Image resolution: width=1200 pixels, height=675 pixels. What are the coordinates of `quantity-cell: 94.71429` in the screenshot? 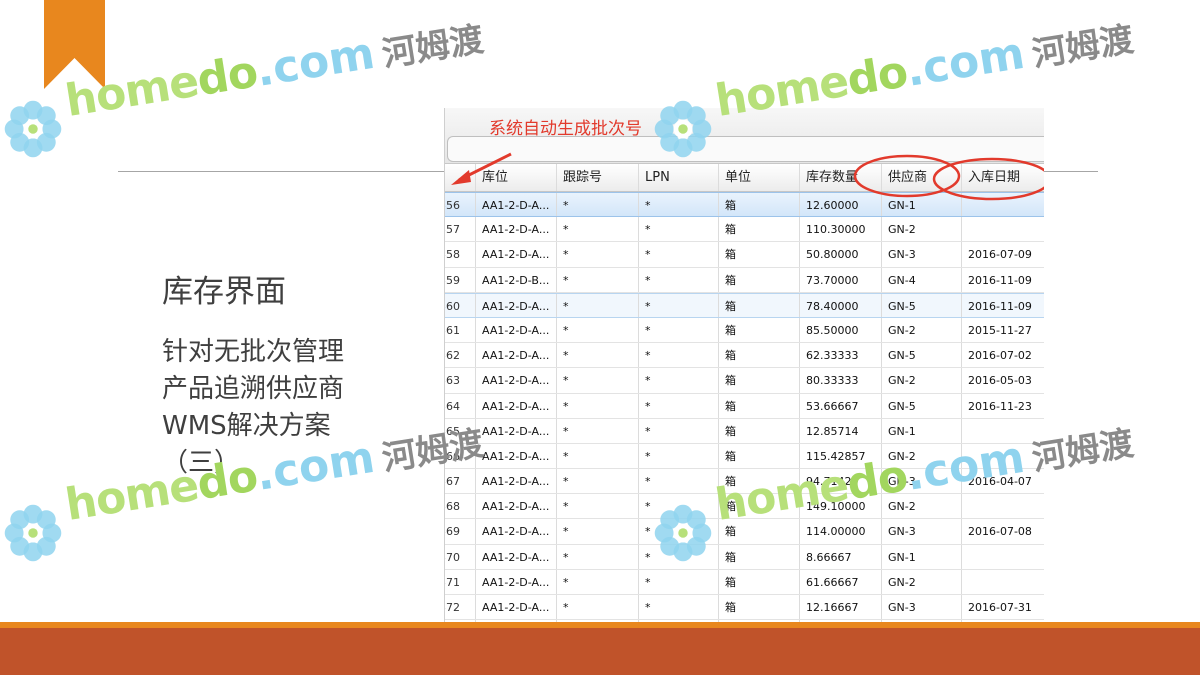 It's located at (841, 481).